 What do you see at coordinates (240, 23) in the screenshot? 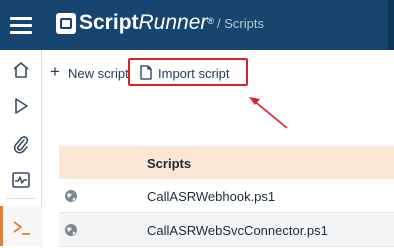
I see `breadcrumb: / Scripts` at bounding box center [240, 23].